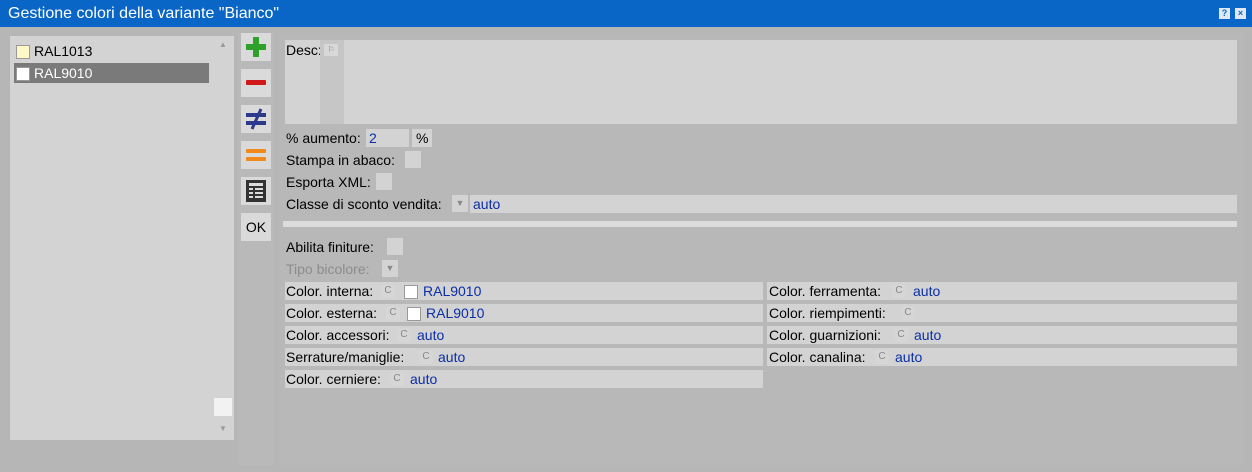 This screenshot has width=1252, height=472. What do you see at coordinates (927, 335) in the screenshot?
I see `color-guarnizioni-value: auto` at bounding box center [927, 335].